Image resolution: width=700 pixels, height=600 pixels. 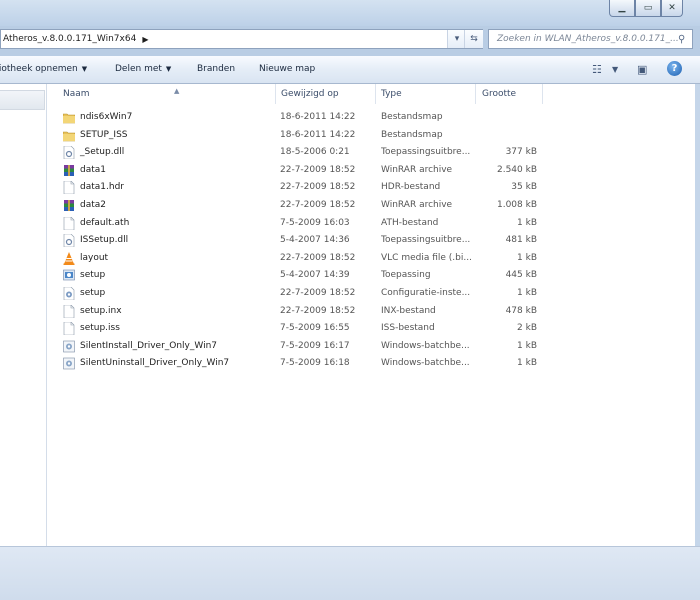 I want to click on column-type-label: Type, so click(x=391, y=94).